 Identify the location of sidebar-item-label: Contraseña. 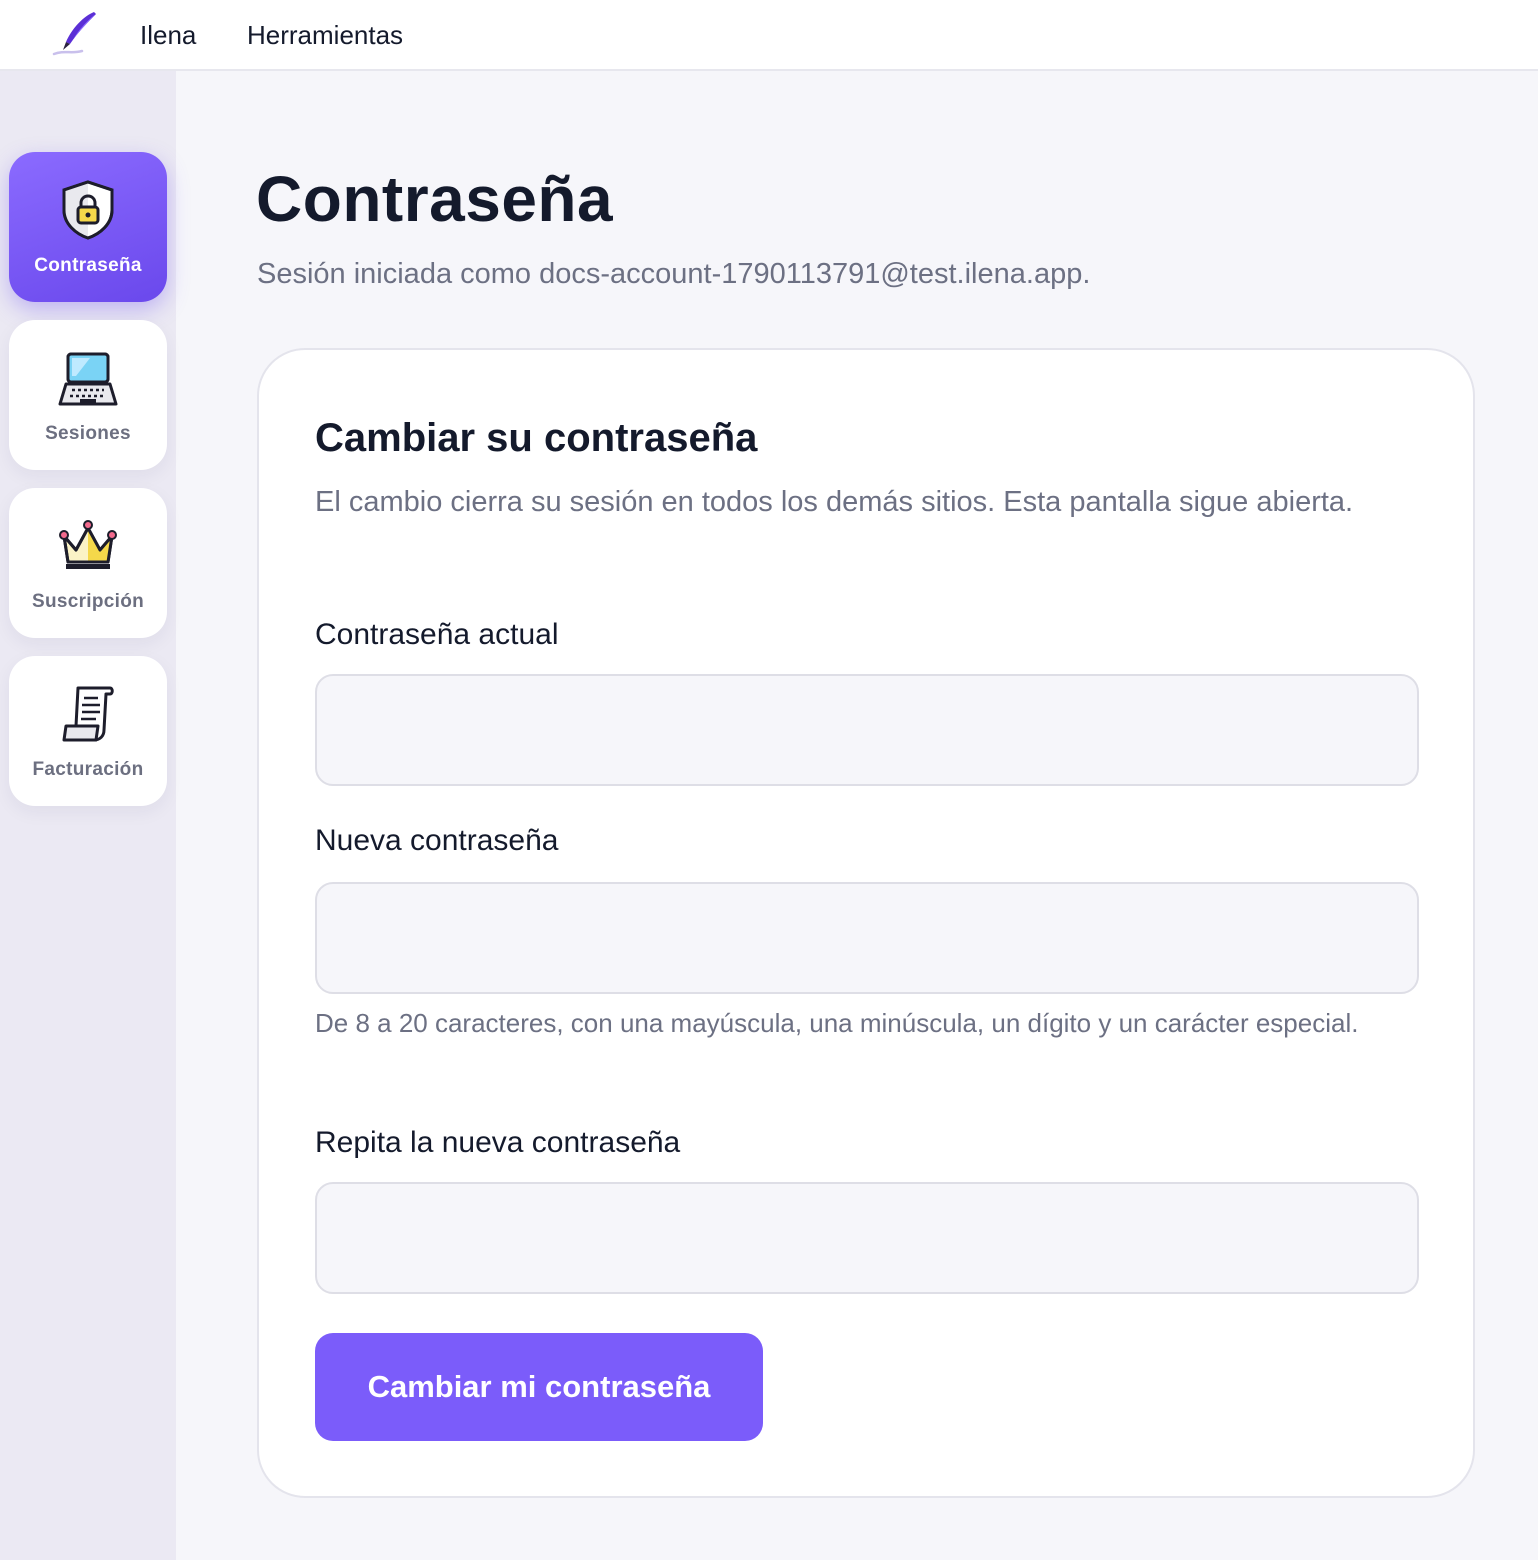
(88, 265).